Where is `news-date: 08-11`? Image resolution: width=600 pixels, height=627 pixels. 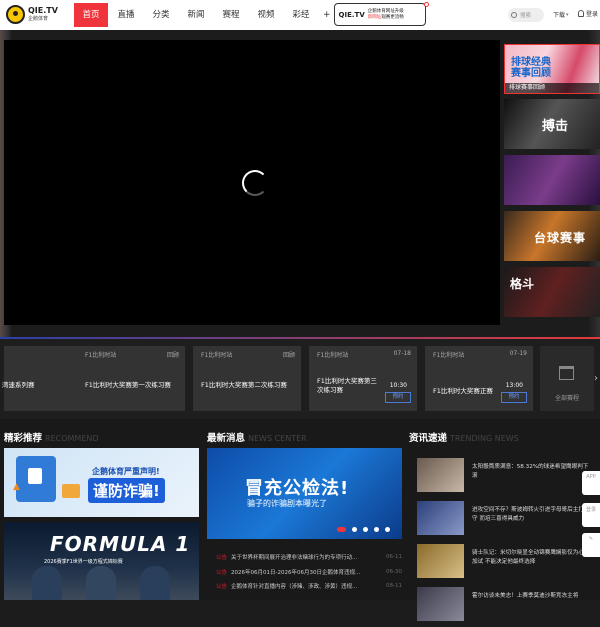
news-date: 08-11 is located at coordinates (394, 586).